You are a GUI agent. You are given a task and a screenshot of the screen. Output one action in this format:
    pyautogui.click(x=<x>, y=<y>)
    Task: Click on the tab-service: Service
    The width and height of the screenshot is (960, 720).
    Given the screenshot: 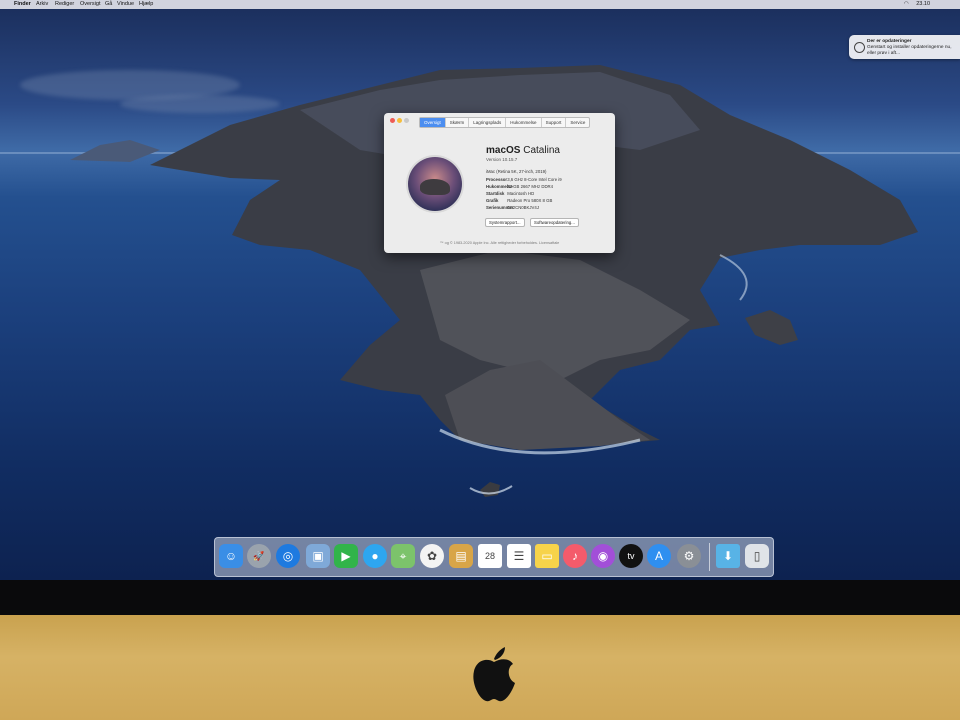 What is the action you would take?
    pyautogui.click(x=577, y=122)
    